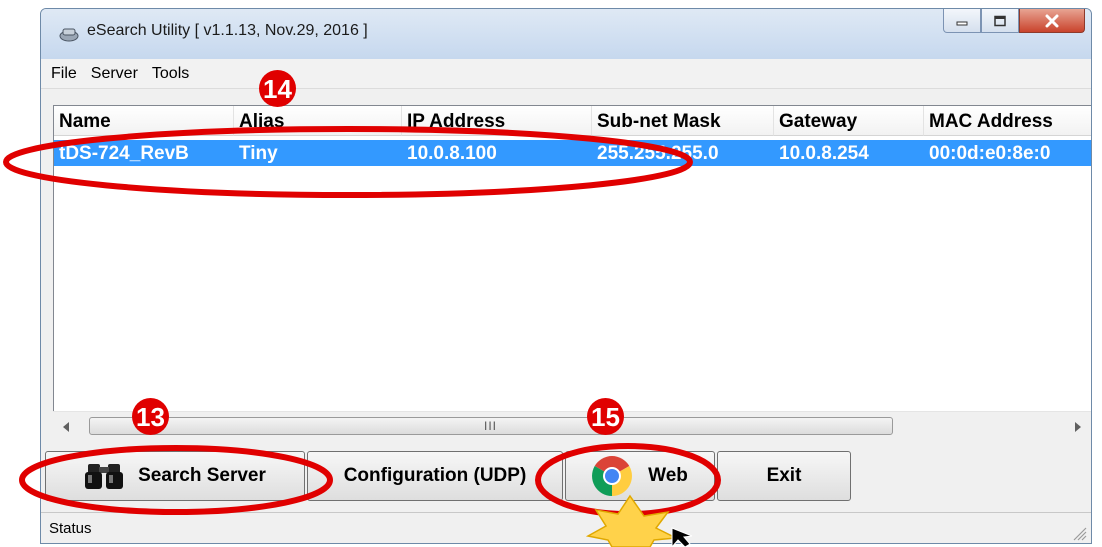  What do you see at coordinates (658, 153) in the screenshot?
I see `cell-subnet-mask: 255.255.255.0` at bounding box center [658, 153].